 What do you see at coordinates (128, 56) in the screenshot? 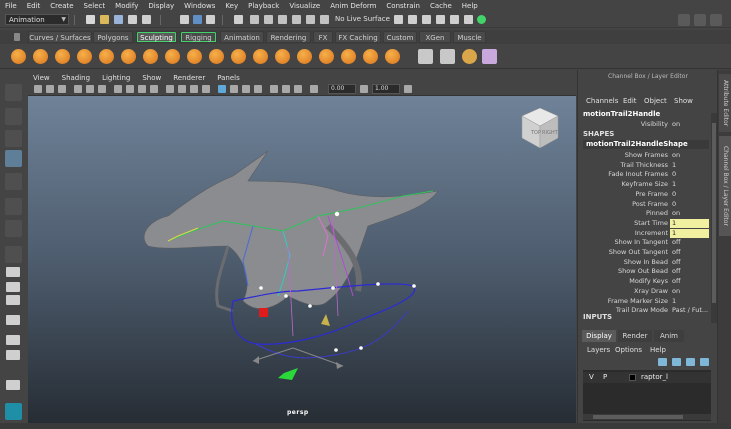
I see `flatten-brush-icon` at bounding box center [128, 56].